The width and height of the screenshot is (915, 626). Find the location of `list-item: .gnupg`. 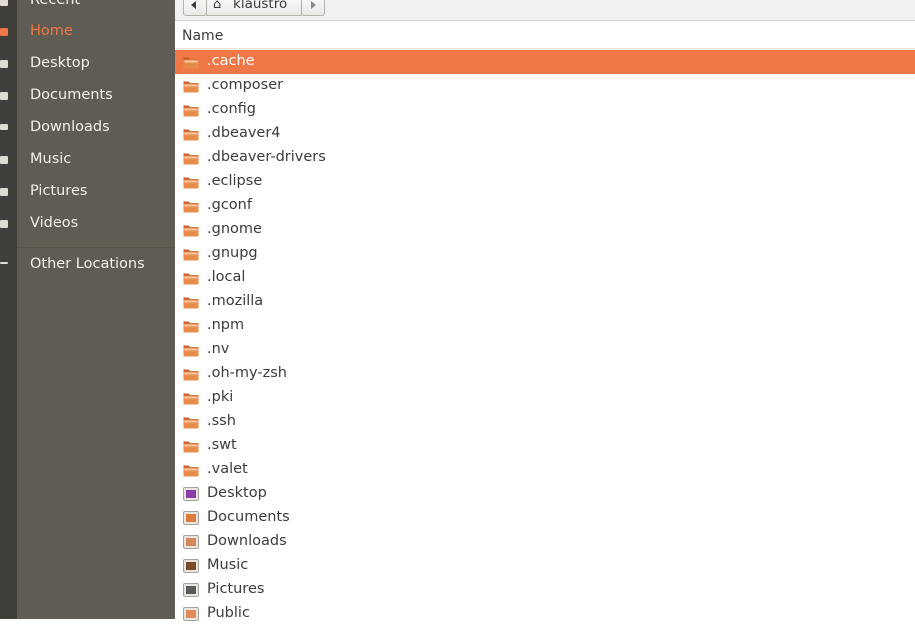

list-item: .gnupg is located at coordinates (545, 254).